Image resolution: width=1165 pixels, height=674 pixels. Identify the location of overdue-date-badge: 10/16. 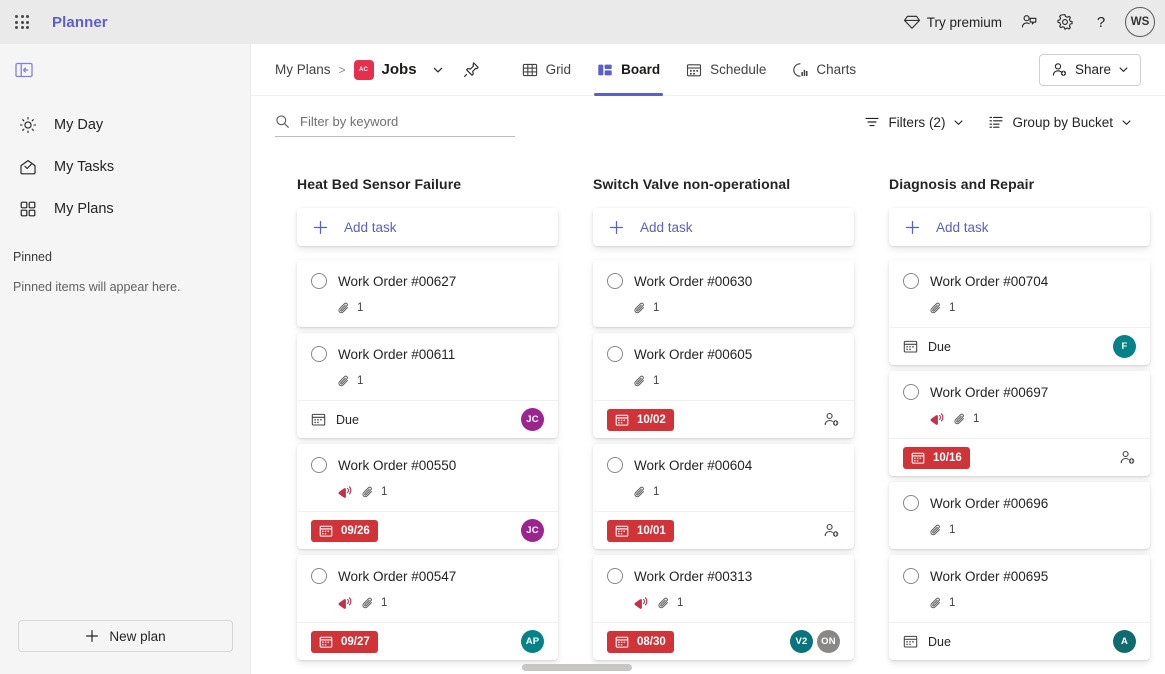
(936, 457).